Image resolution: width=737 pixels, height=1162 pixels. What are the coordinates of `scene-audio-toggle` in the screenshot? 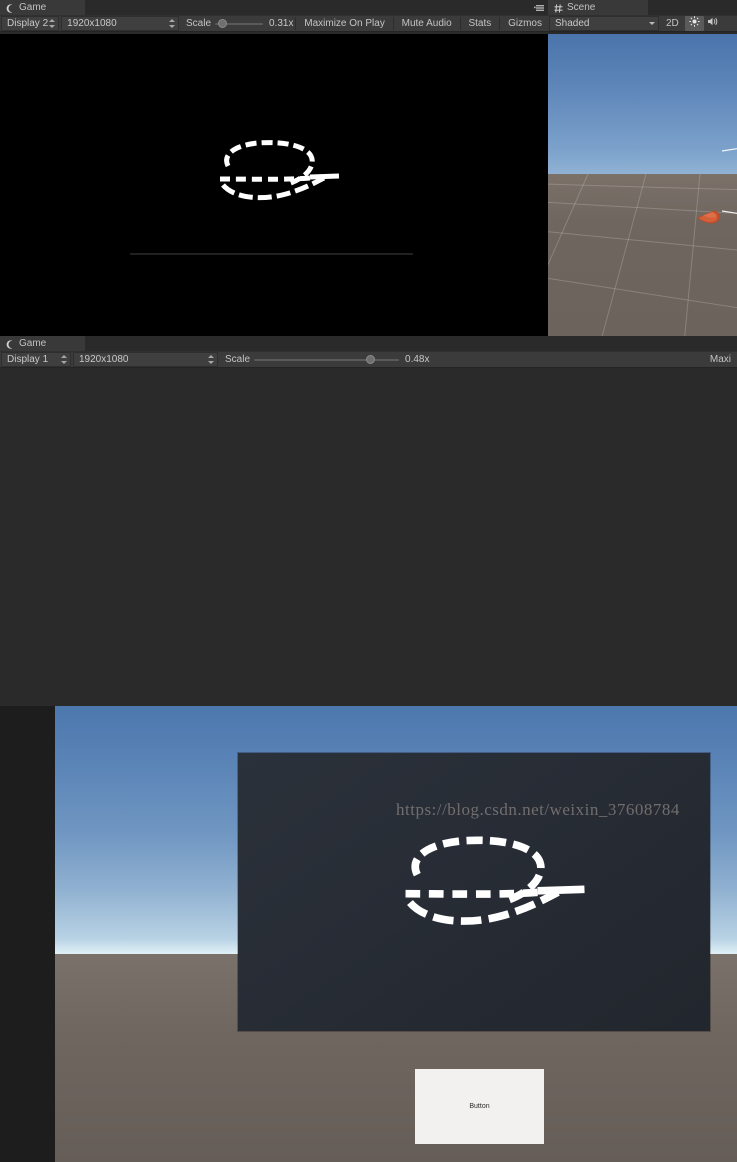 It's located at (712, 23).